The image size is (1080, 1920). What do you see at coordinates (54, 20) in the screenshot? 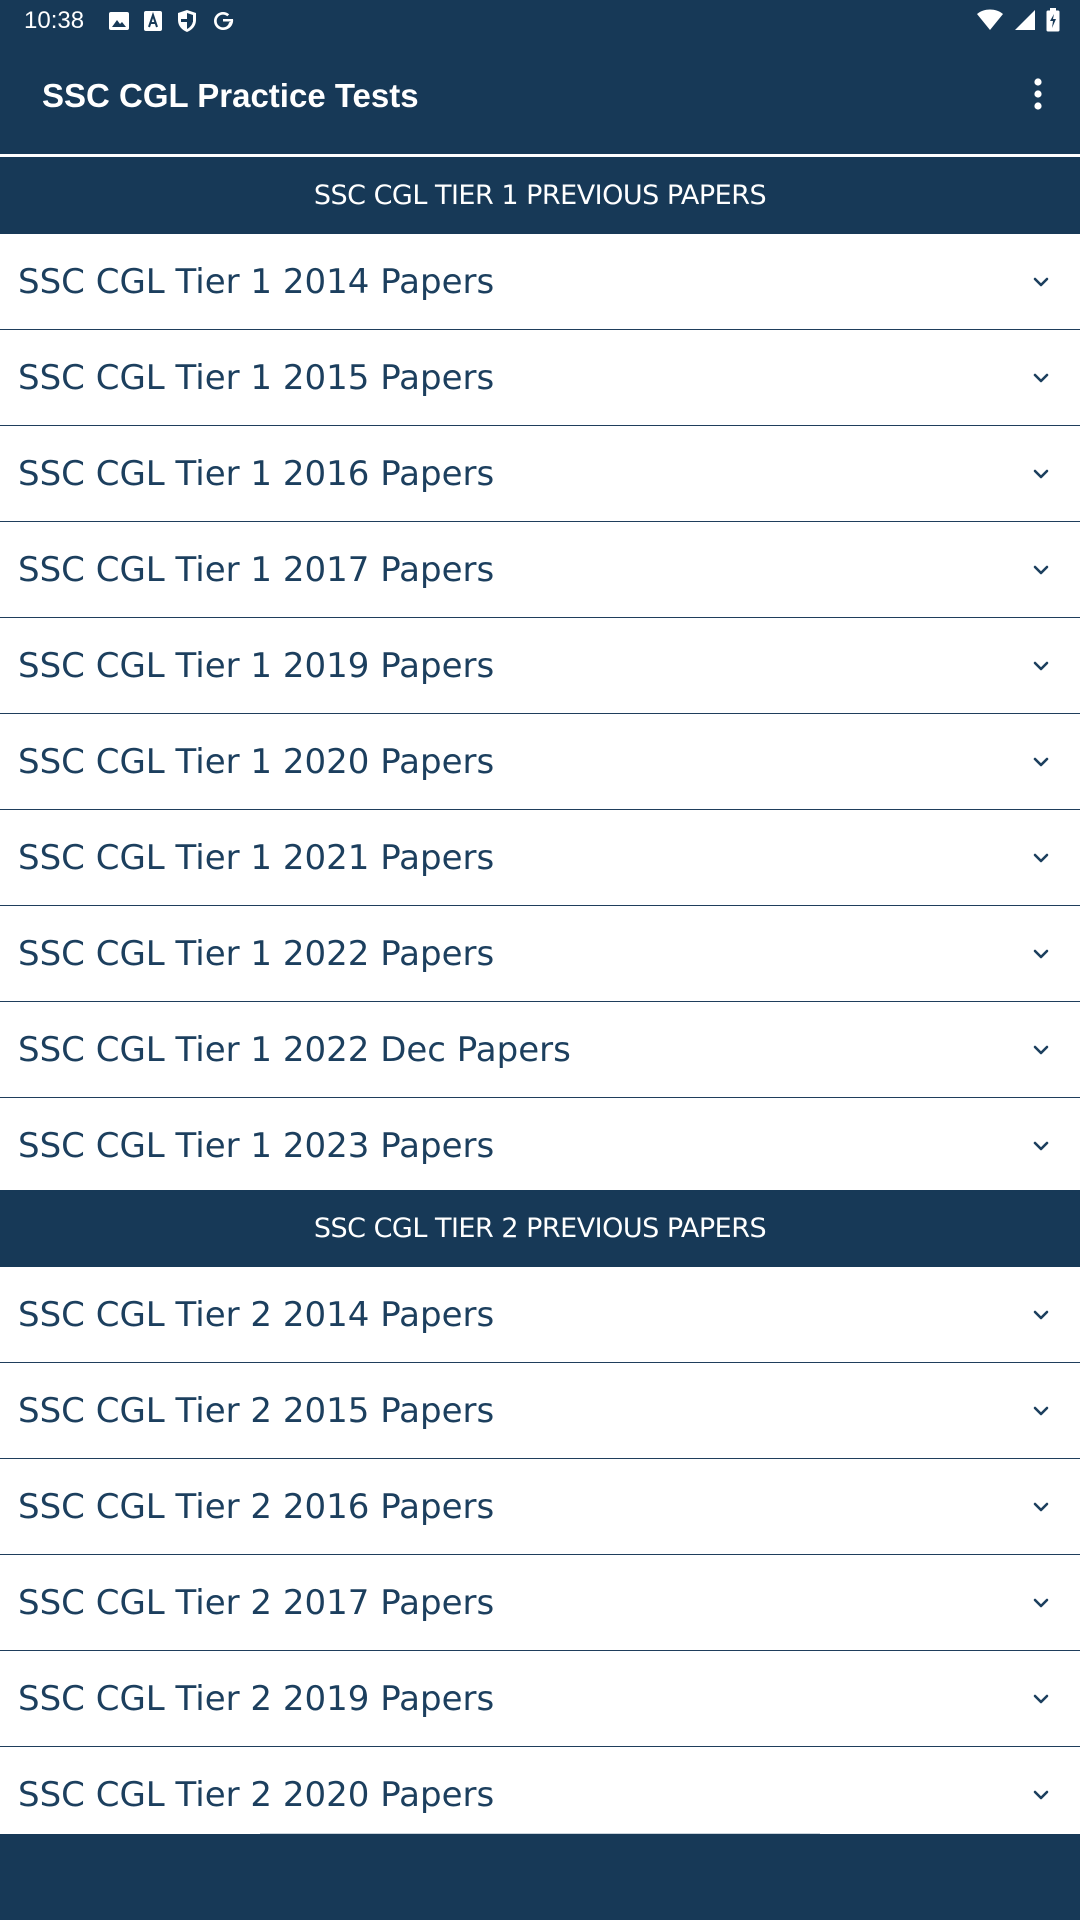
I see `status-time: 10:38` at bounding box center [54, 20].